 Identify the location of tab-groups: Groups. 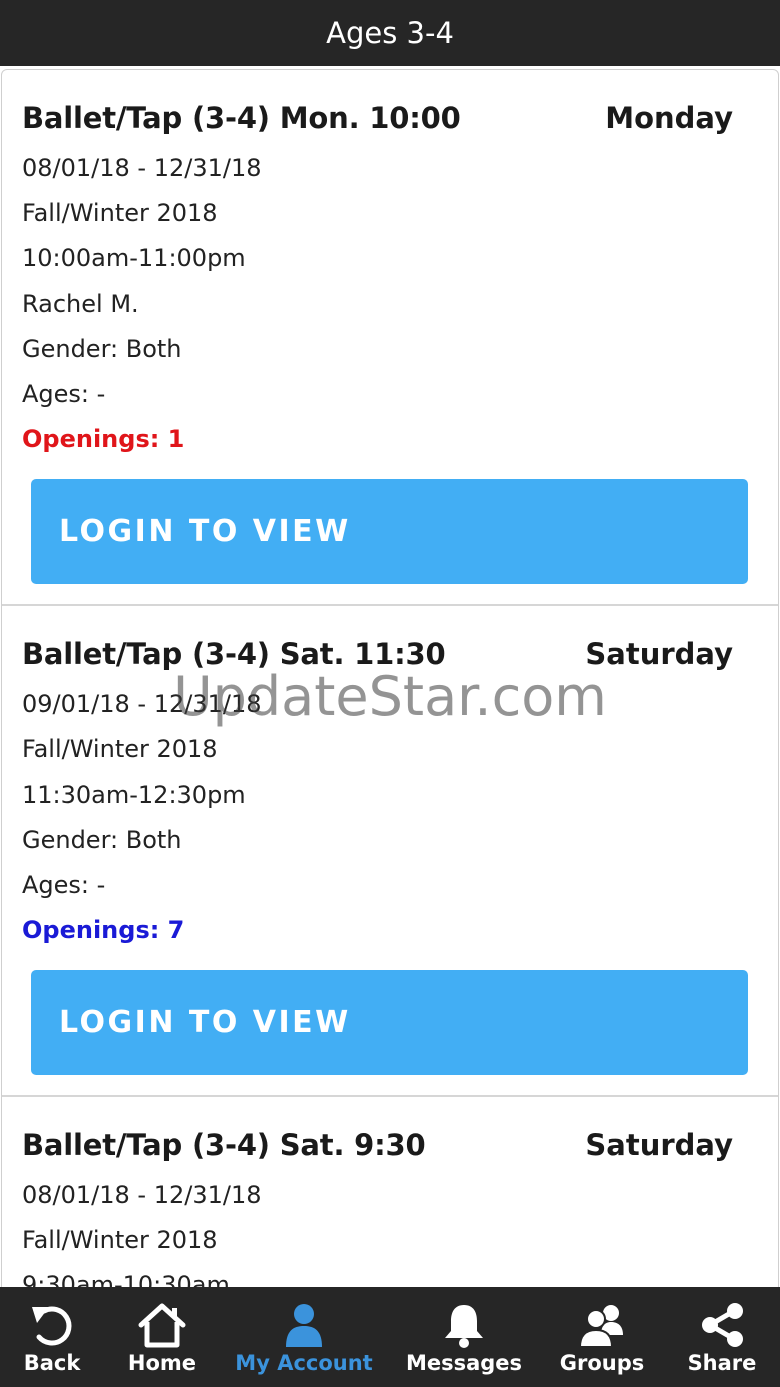
(602, 1337).